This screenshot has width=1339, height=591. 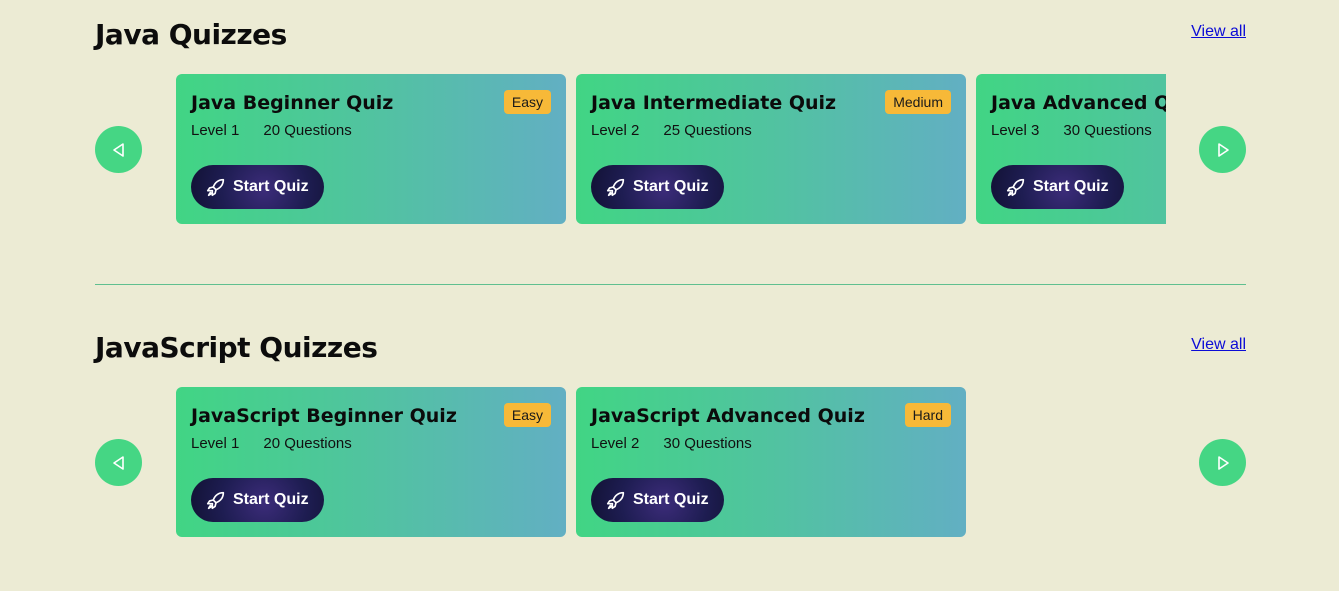 I want to click on quiz-title: Java Beginner Quiz, so click(x=292, y=103).